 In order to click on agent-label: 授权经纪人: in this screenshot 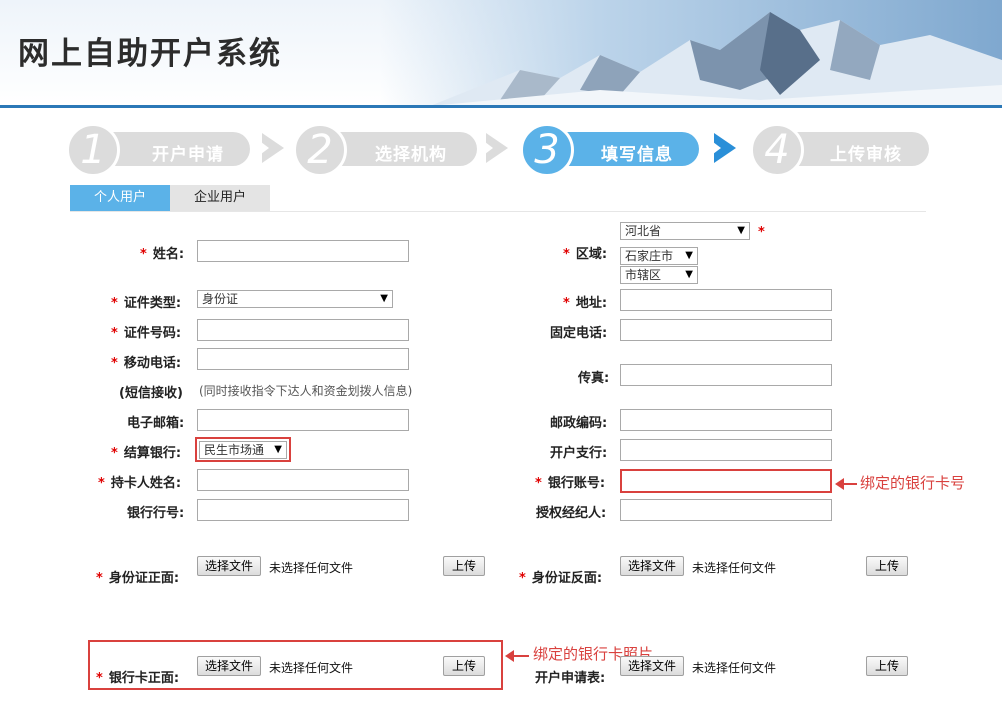, I will do `click(571, 513)`.